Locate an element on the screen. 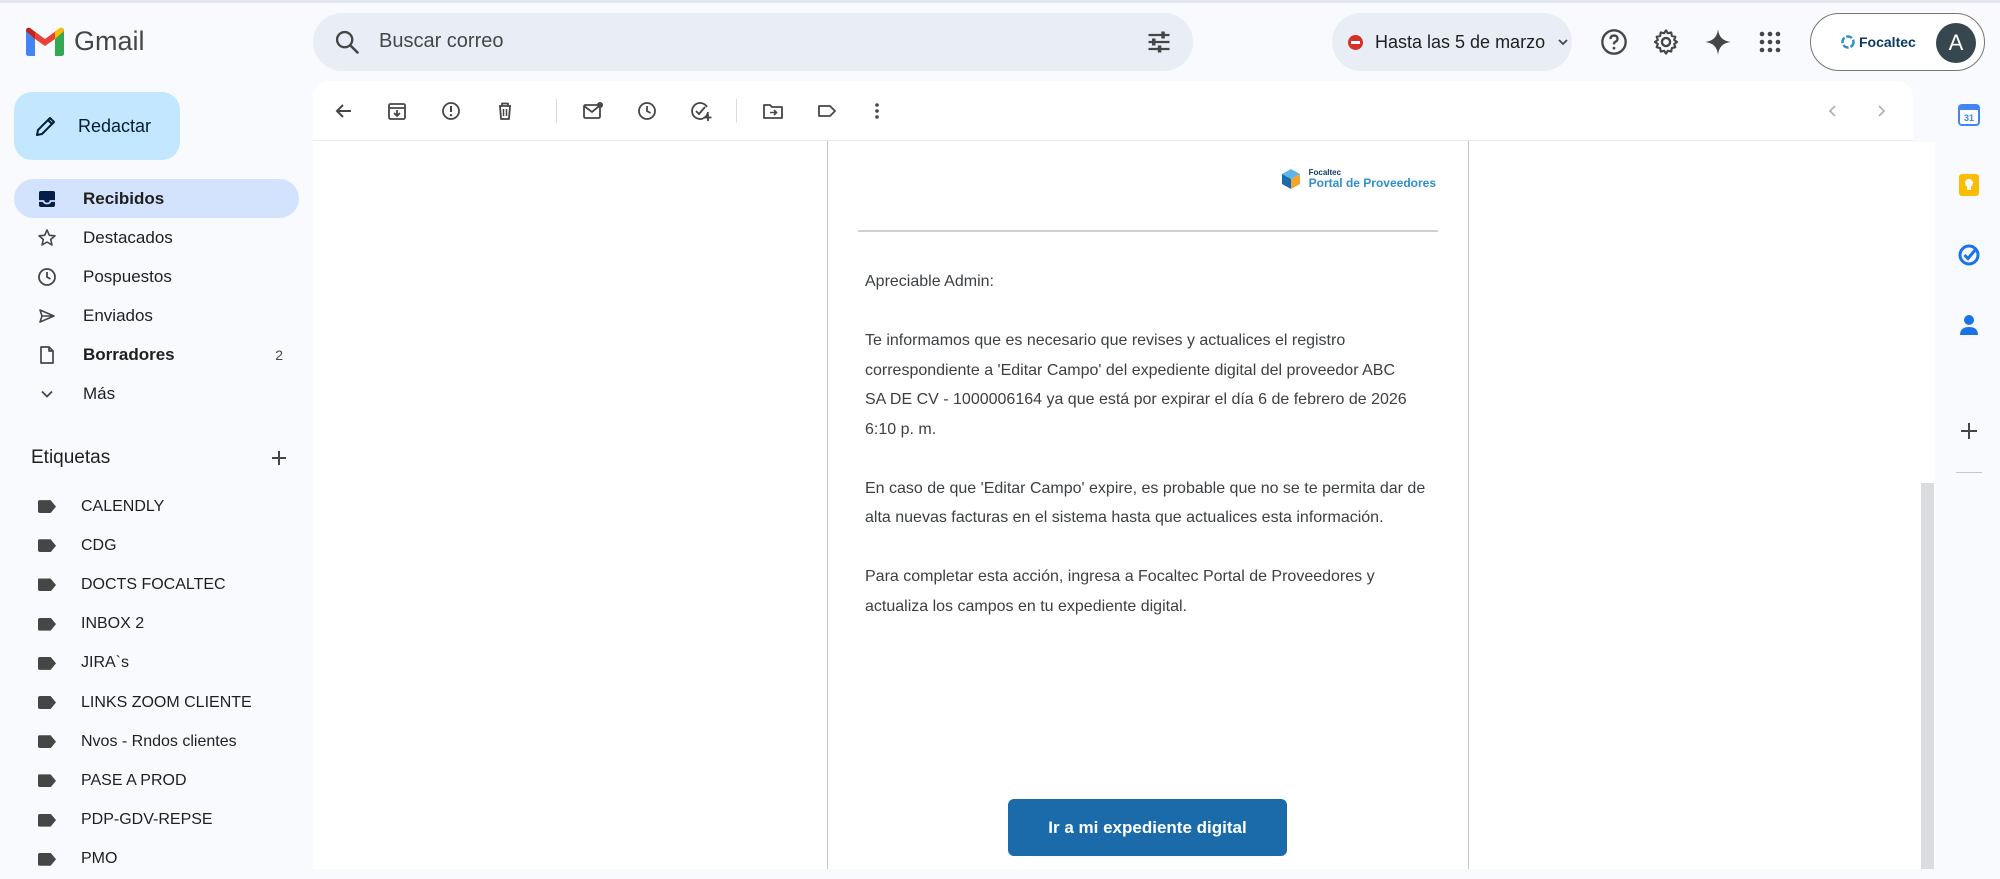 This screenshot has height=879, width=2000. report-spam-button is located at coordinates (451, 111).